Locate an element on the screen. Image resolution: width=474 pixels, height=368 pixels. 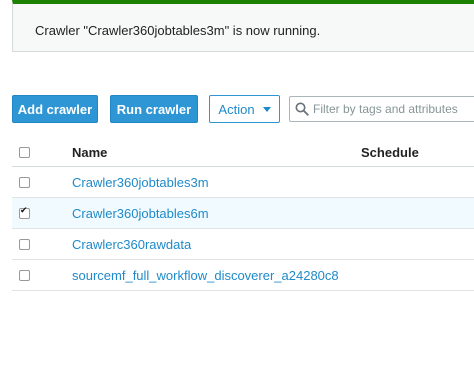
table-header-row: Name Schedule is located at coordinates (243, 152).